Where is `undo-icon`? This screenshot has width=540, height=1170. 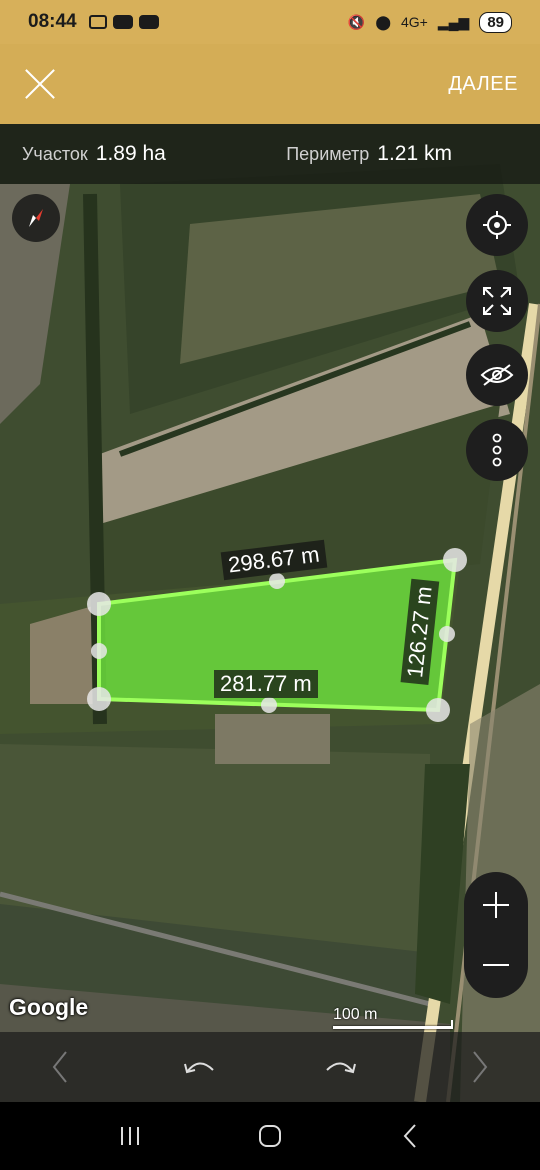 undo-icon is located at coordinates (199, 1068).